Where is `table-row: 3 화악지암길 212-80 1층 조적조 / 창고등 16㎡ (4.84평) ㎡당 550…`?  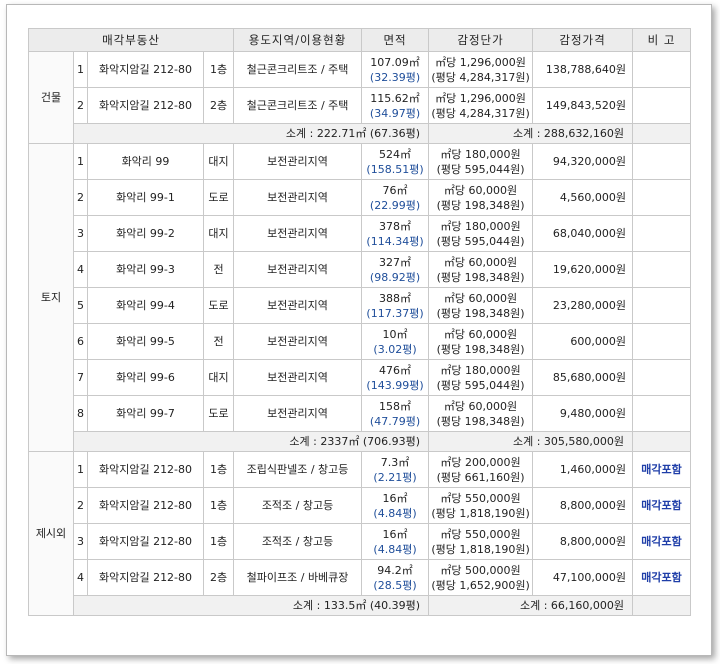 table-row: 3 화악지암길 212-80 1층 조적조 / 창고등 16㎡ (4.84평) ㎡당 550… is located at coordinates (360, 541).